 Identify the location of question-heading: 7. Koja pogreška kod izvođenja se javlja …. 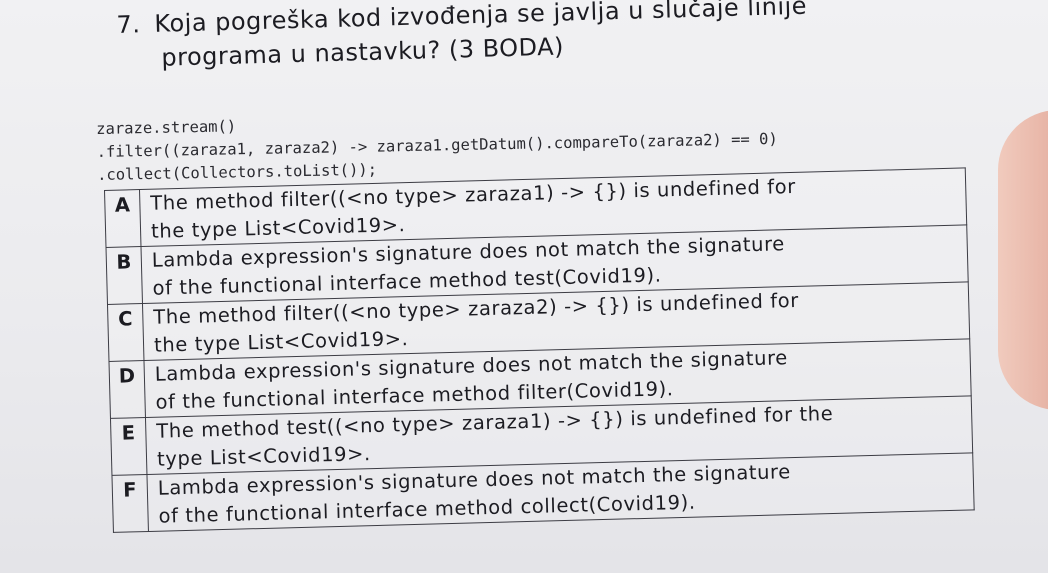
(497, 38).